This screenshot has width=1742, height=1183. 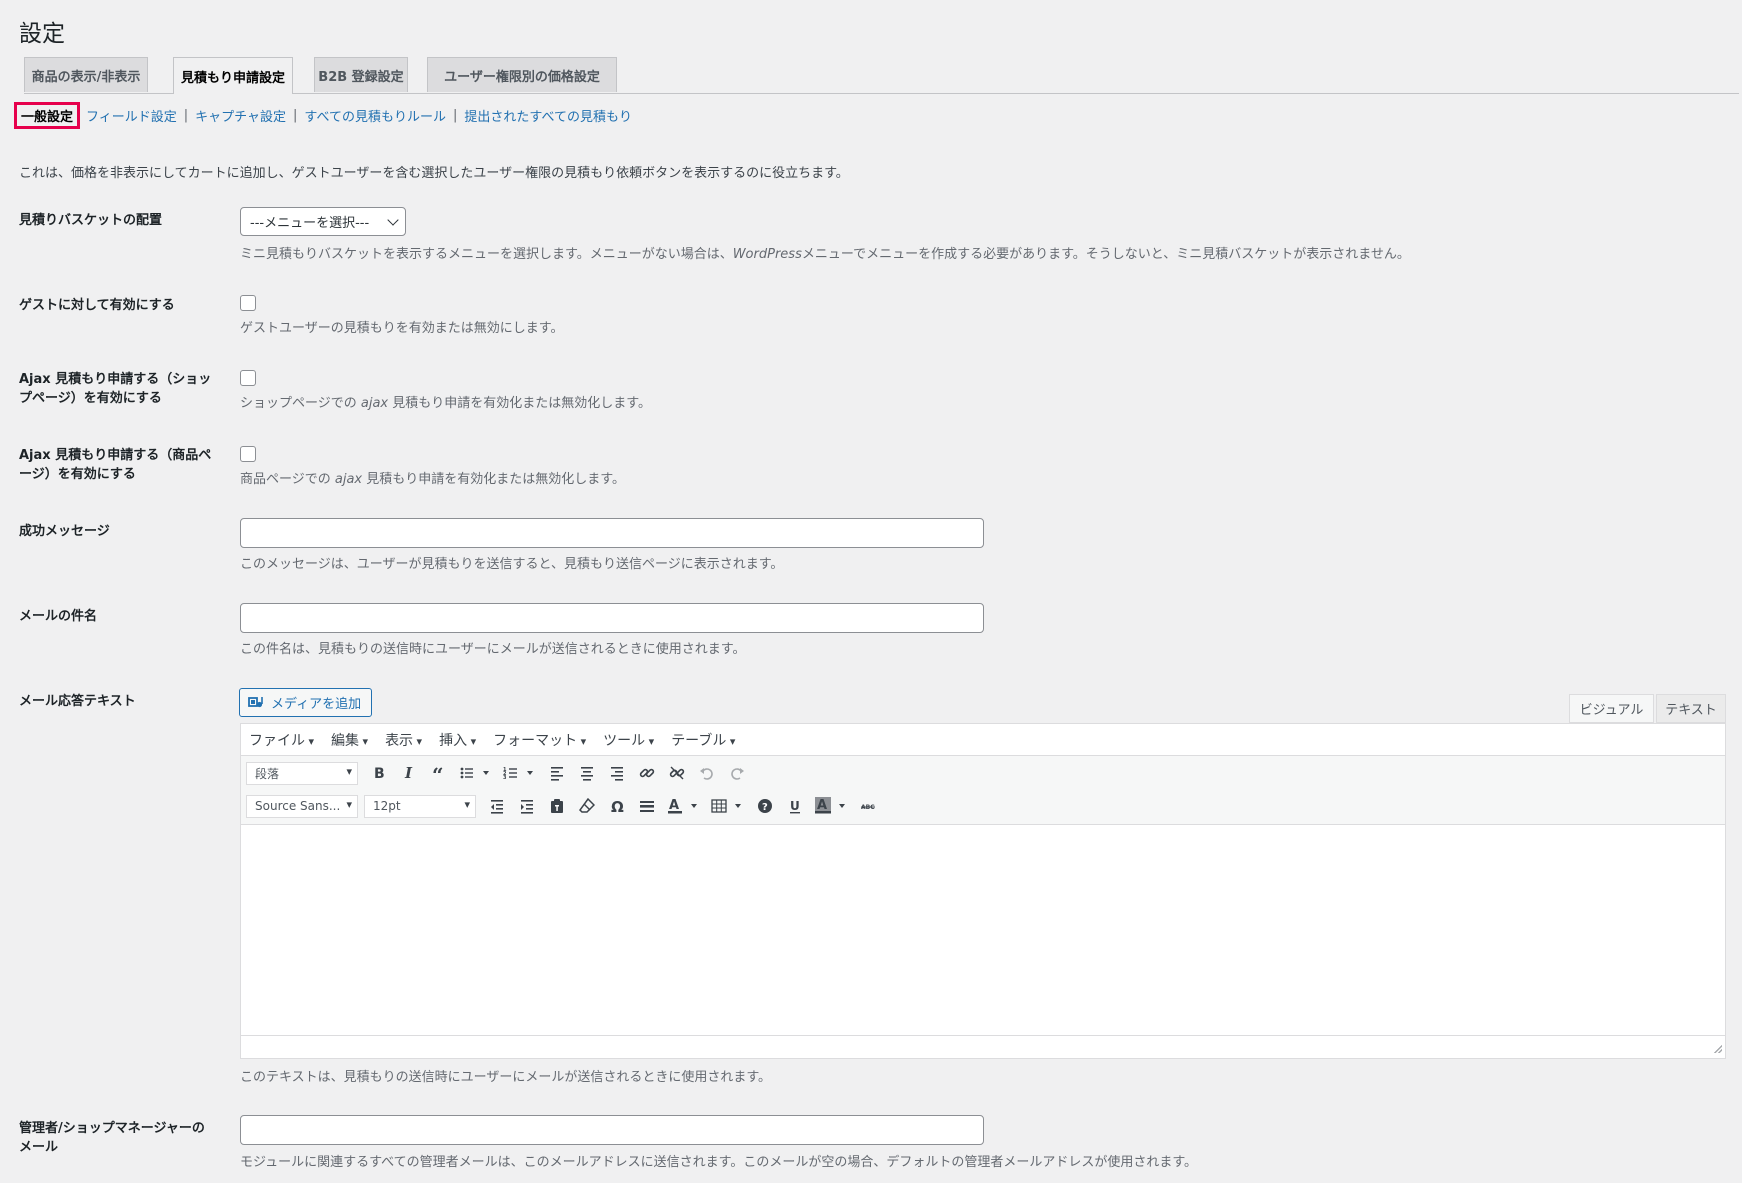 I want to click on editor-tab-text: テキスト, so click(x=1691, y=708).